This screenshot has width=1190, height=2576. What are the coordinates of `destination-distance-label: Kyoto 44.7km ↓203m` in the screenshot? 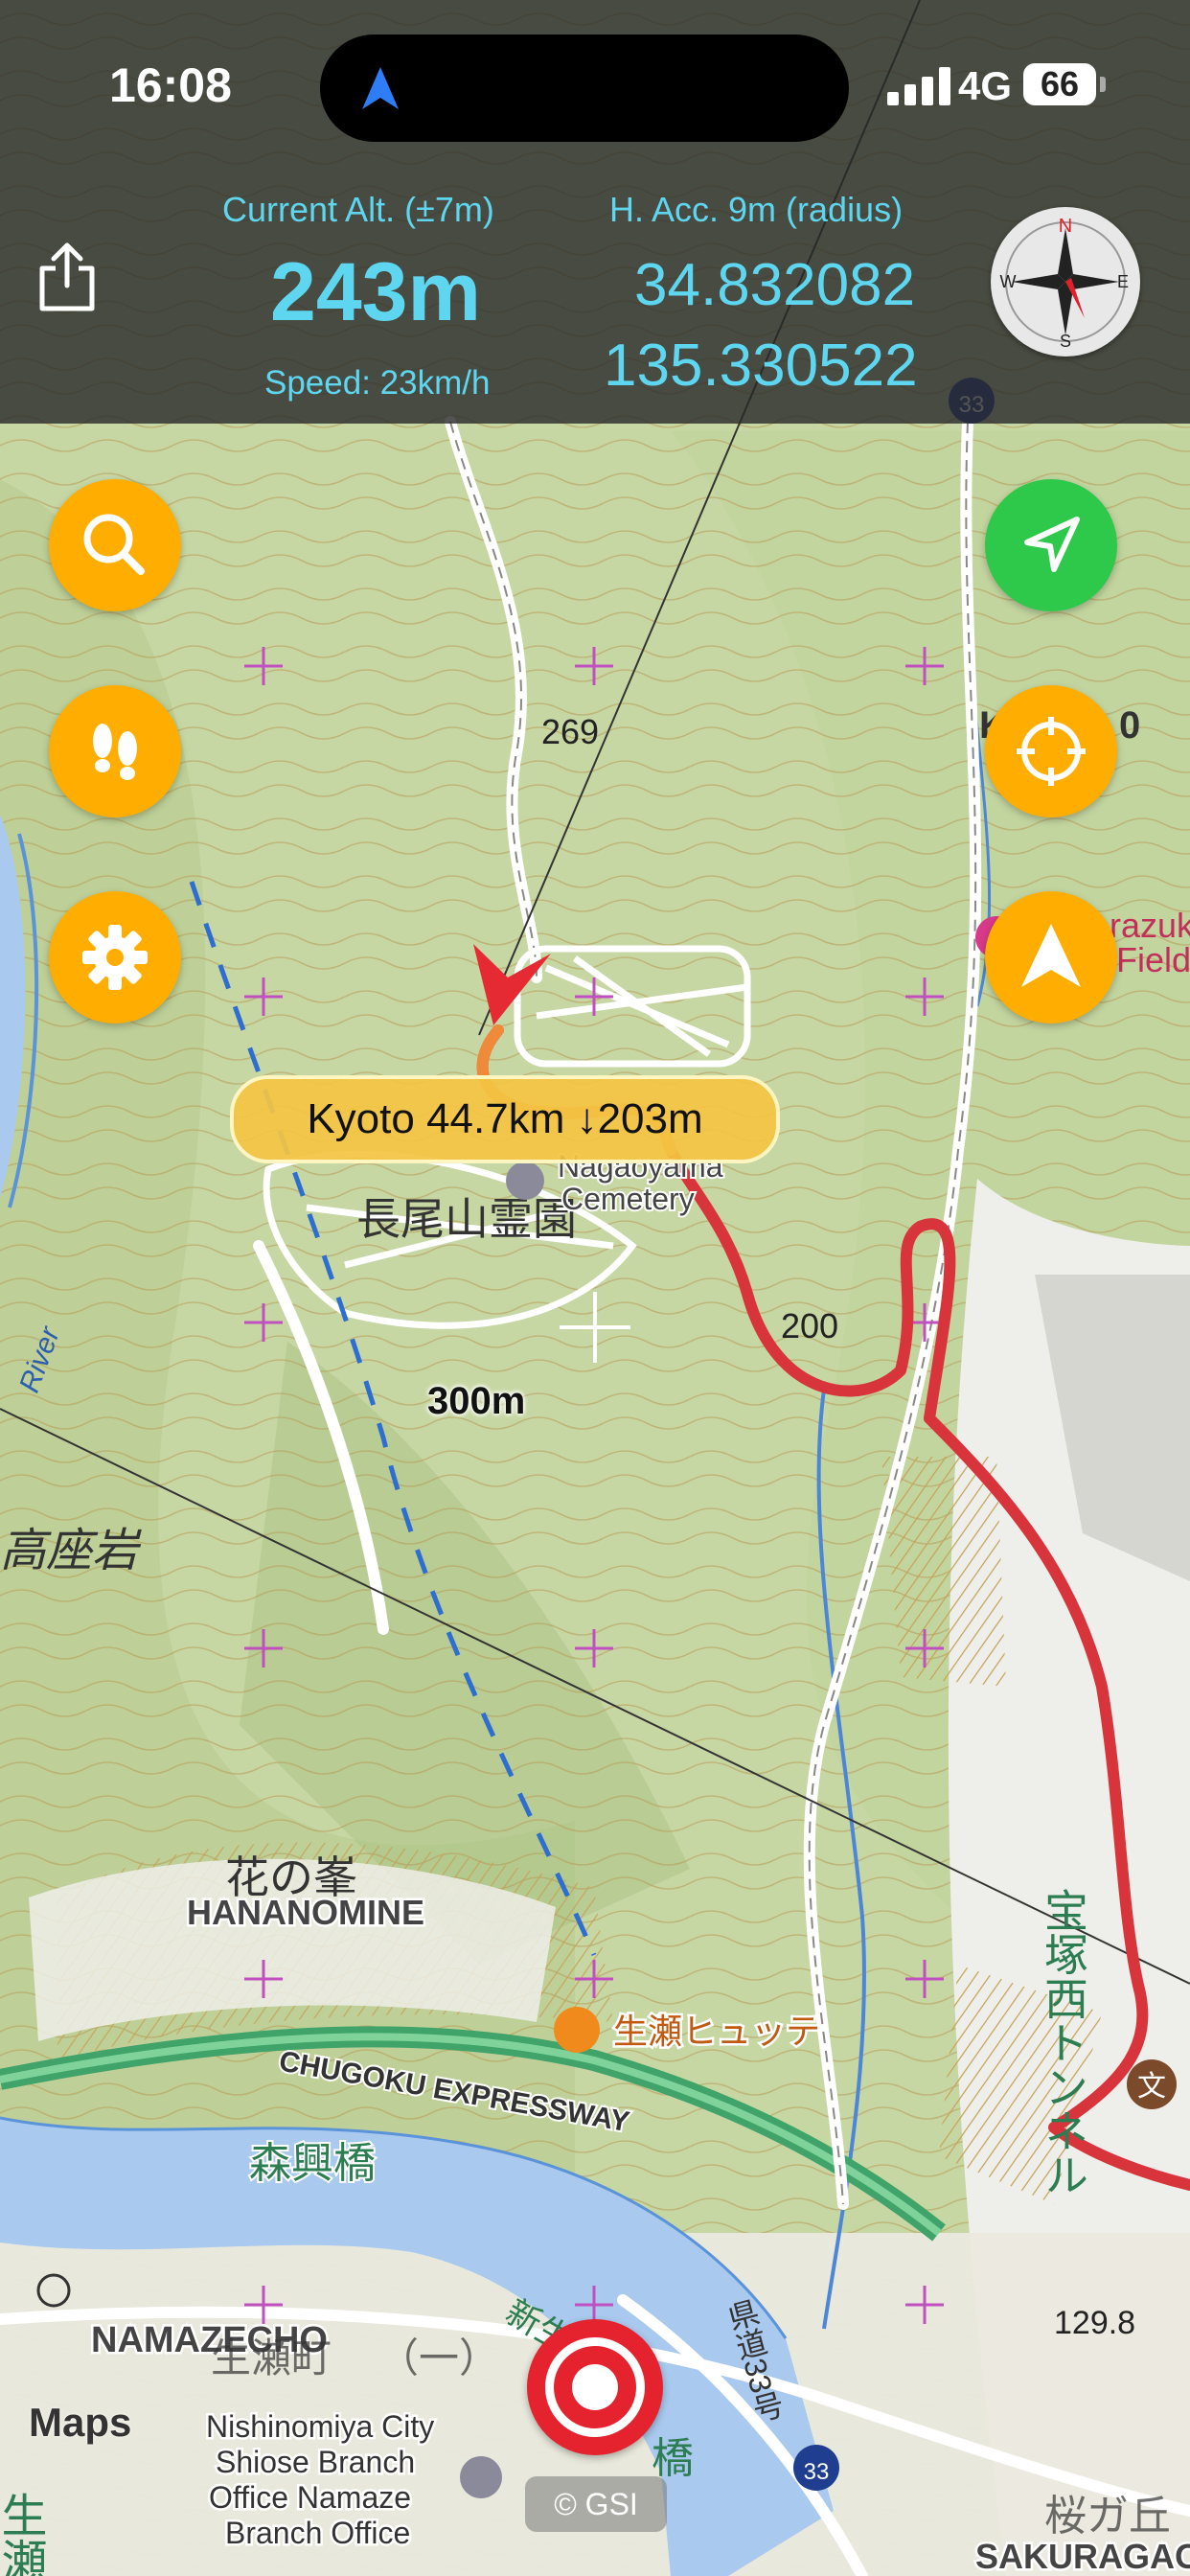 It's located at (505, 1119).